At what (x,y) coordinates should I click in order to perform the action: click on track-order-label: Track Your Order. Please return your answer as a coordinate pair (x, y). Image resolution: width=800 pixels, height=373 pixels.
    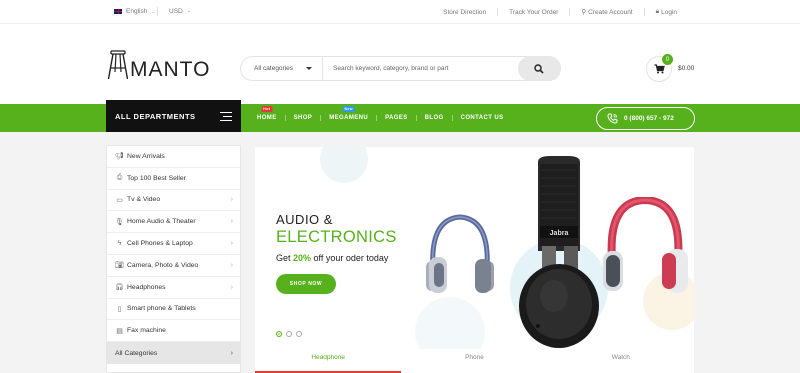
    Looking at the image, I should click on (534, 12).